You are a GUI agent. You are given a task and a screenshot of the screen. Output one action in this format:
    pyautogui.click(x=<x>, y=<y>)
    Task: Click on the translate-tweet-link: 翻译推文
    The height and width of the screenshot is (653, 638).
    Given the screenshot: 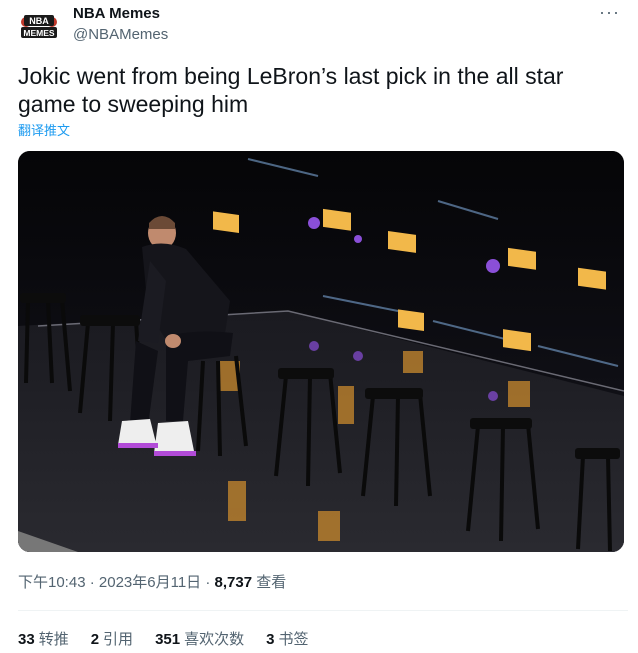 What is the action you would take?
    pyautogui.click(x=44, y=129)
    